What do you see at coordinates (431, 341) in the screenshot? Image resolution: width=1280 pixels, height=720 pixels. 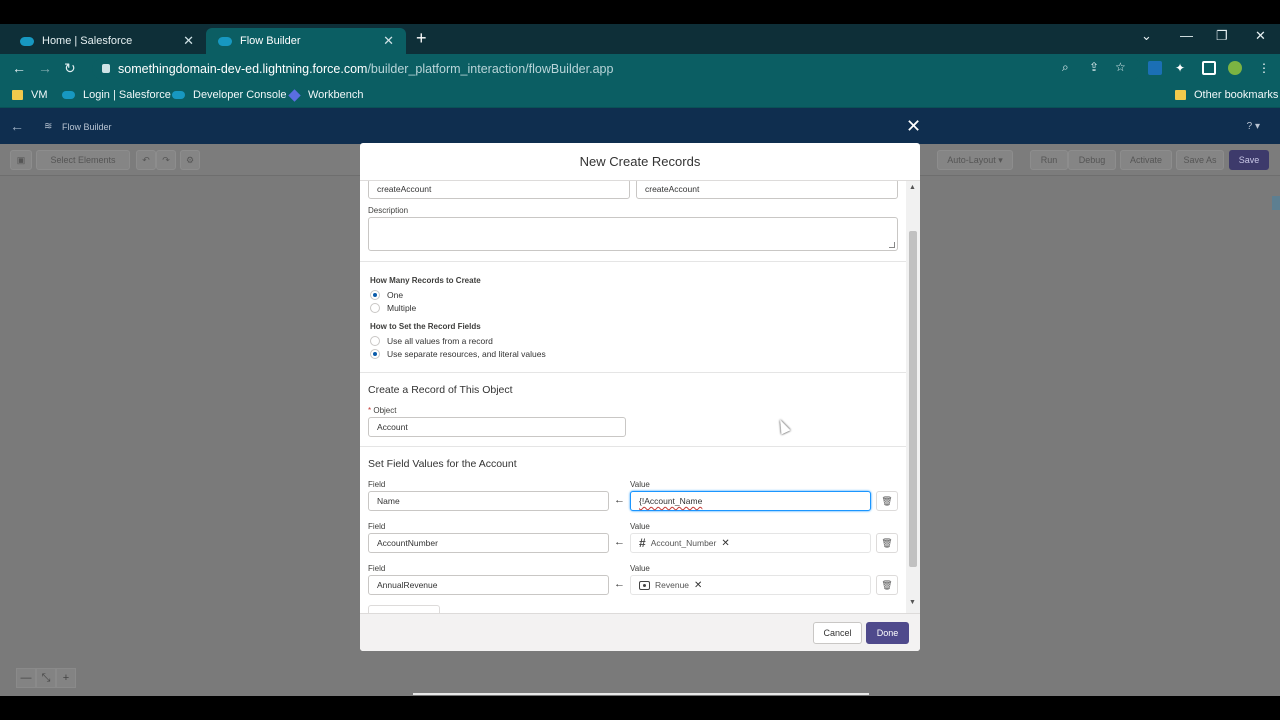 I see `radio-option-all-values: Use all values from a record` at bounding box center [431, 341].